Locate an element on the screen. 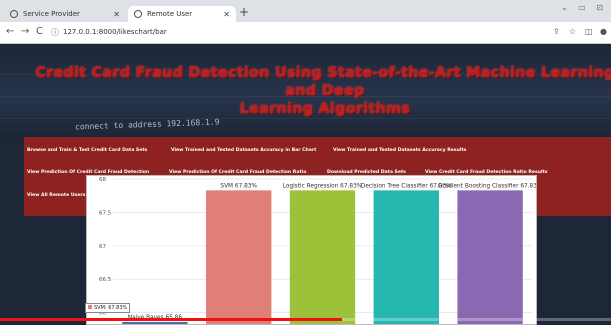  share-icon: ⇪ is located at coordinates (556, 31).